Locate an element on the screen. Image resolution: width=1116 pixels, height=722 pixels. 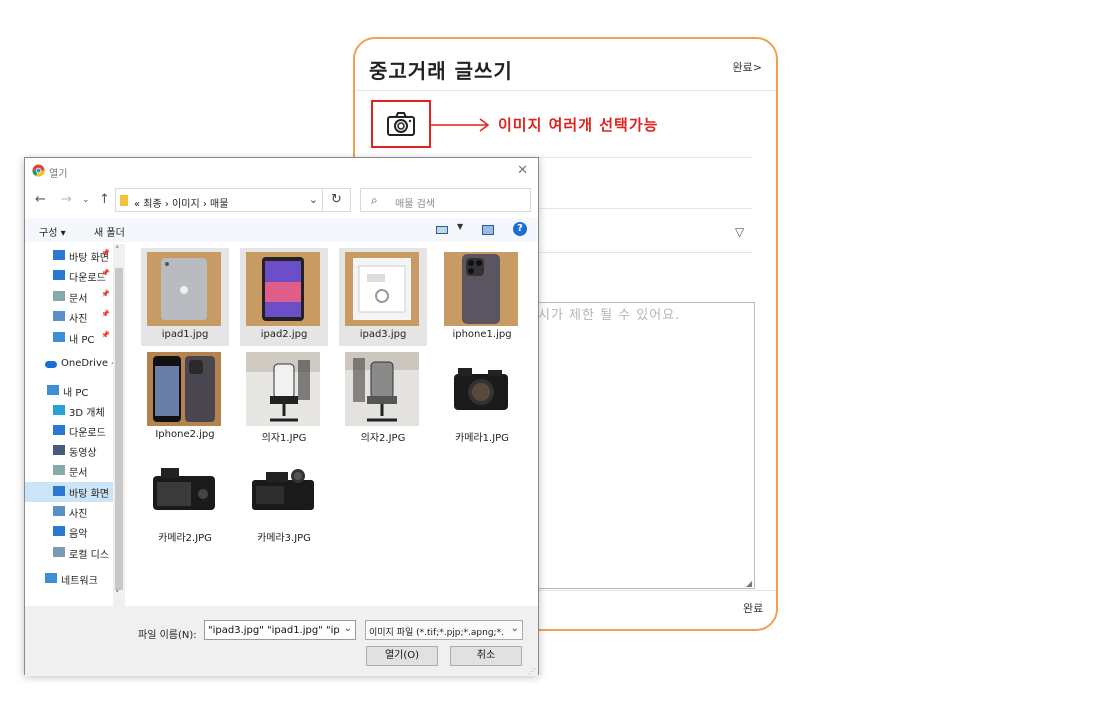
nav-item: 음악 is located at coordinates (75, 532).